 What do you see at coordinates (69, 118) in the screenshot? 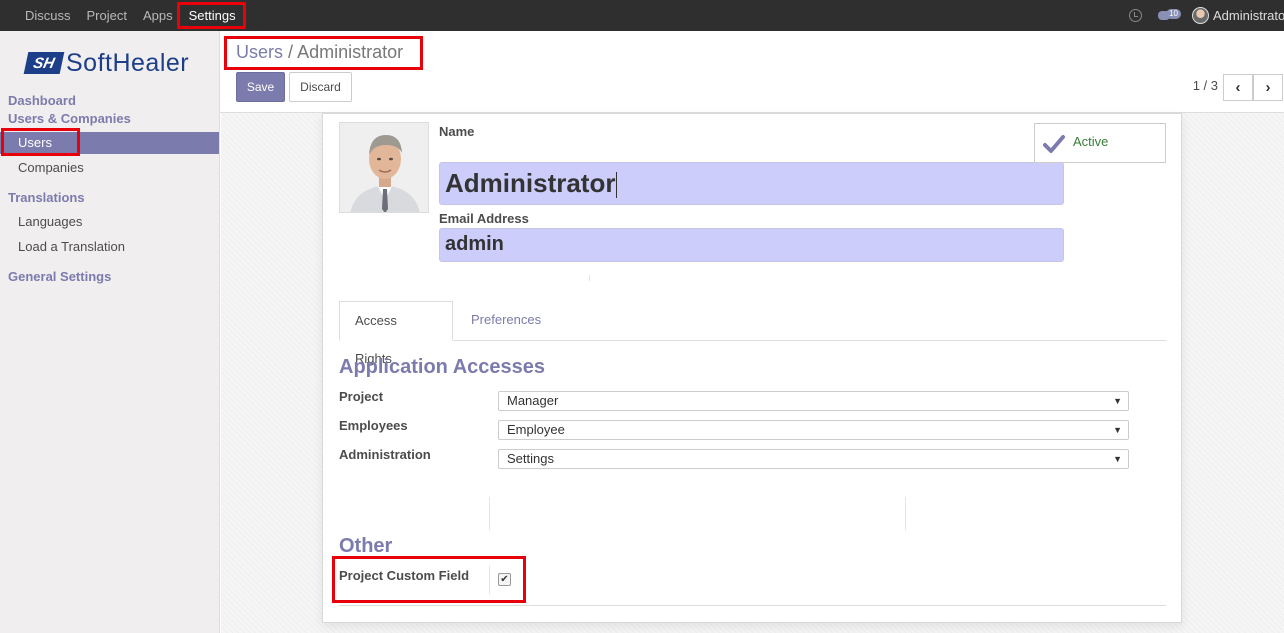
I see `sidebar-section-users-companies: Users & Companies` at bounding box center [69, 118].